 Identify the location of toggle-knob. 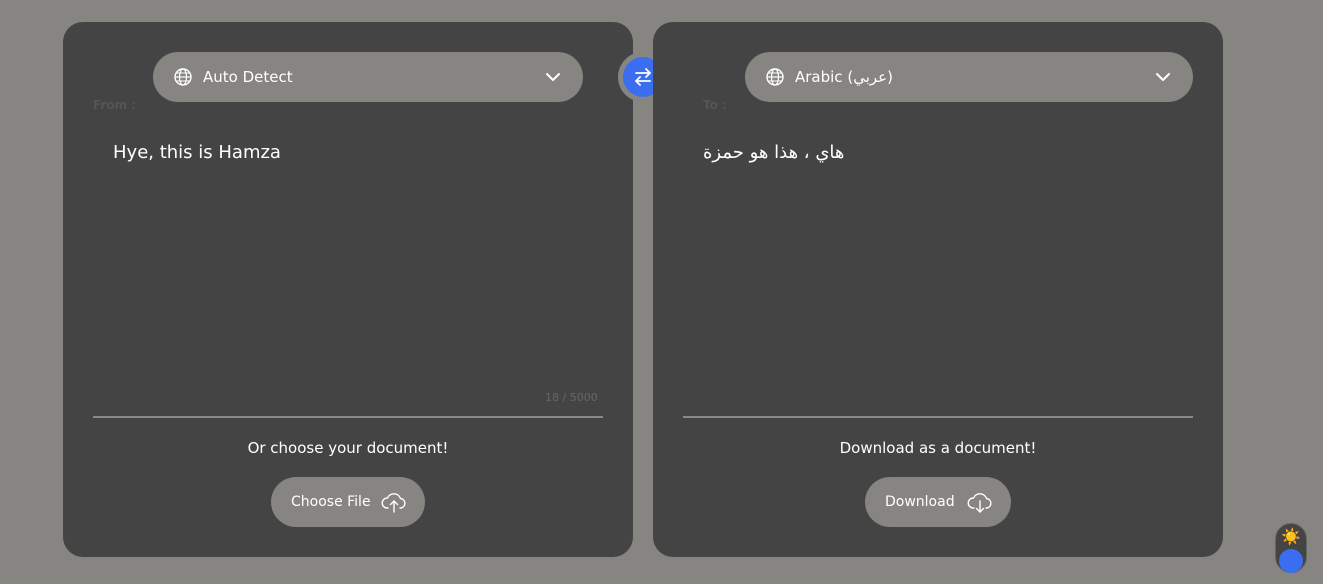
(1291, 561).